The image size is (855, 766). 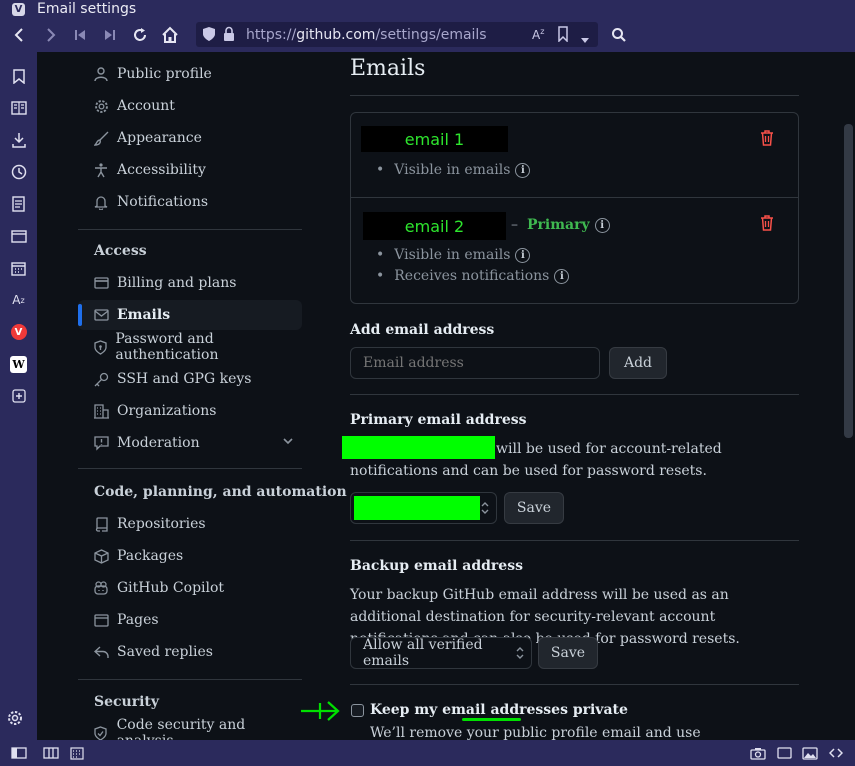 I want to click on page-scrollbar, so click(x=848, y=396).